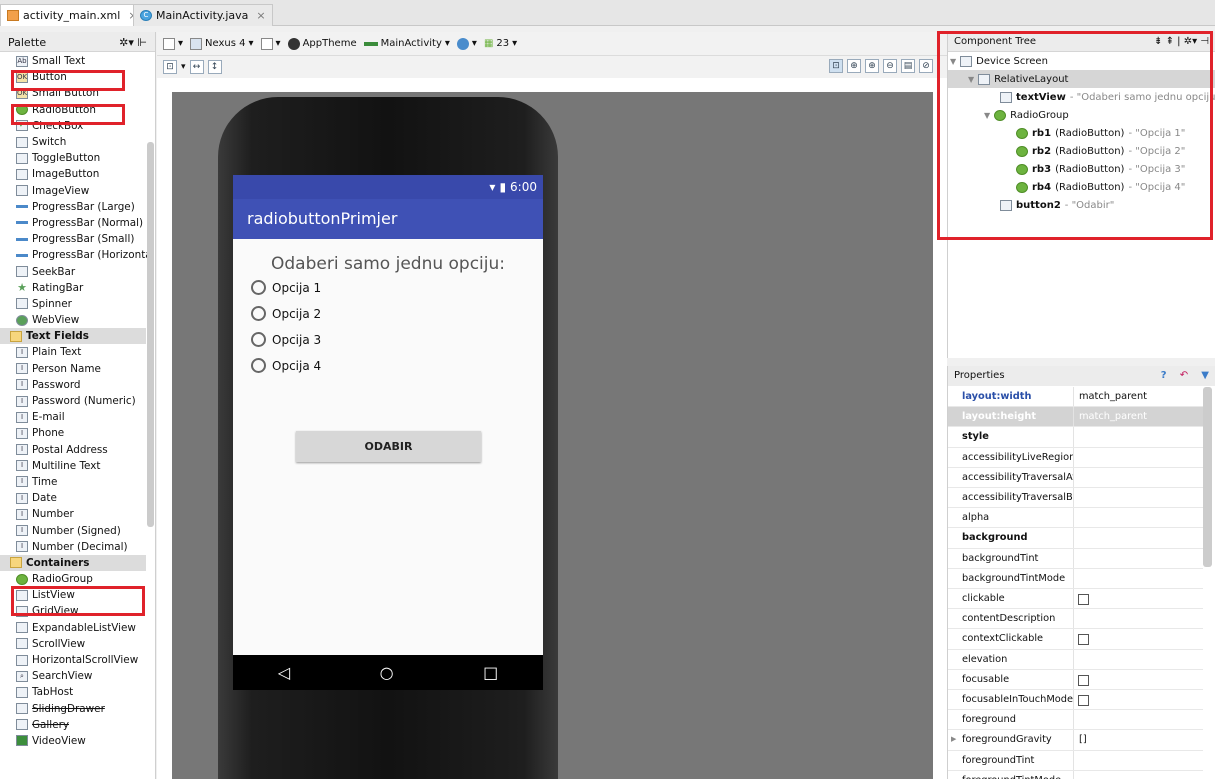  What do you see at coordinates (1075, 639) in the screenshot?
I see `property-row: contextClickable` at bounding box center [1075, 639].